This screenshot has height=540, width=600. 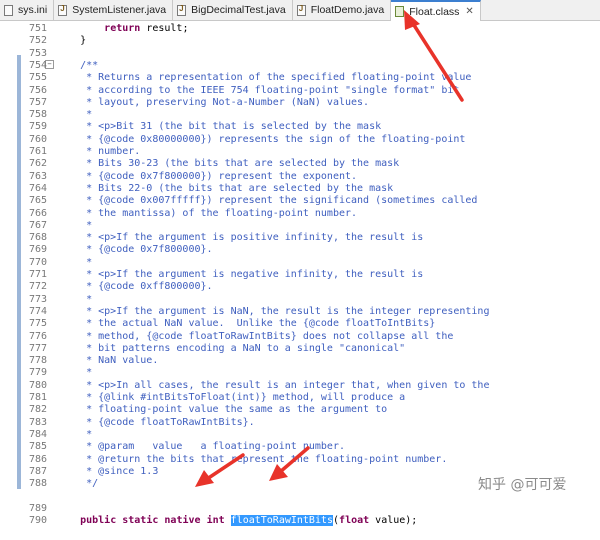 I want to click on arrow-to-float-class-tab, so click(x=434, y=56).